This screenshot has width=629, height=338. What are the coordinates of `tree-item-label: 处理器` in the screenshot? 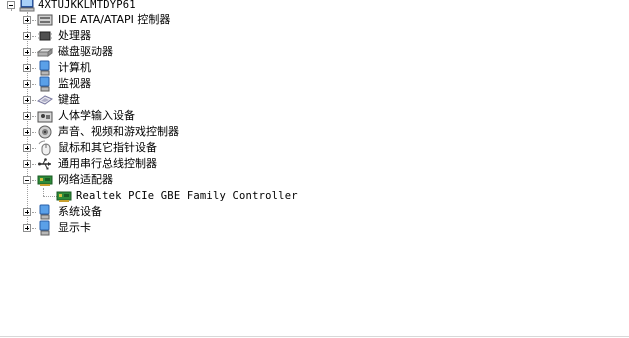 It's located at (74, 35).